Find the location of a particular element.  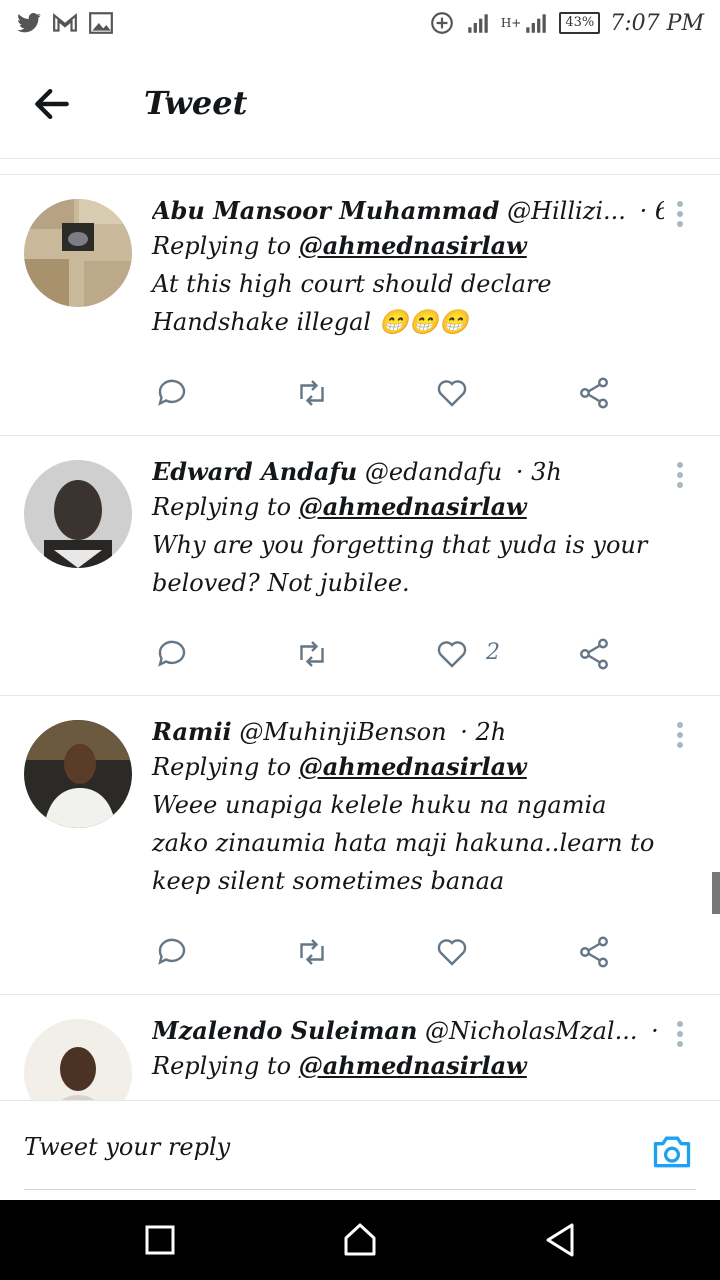

camera-button is located at coordinates (672, 1151).